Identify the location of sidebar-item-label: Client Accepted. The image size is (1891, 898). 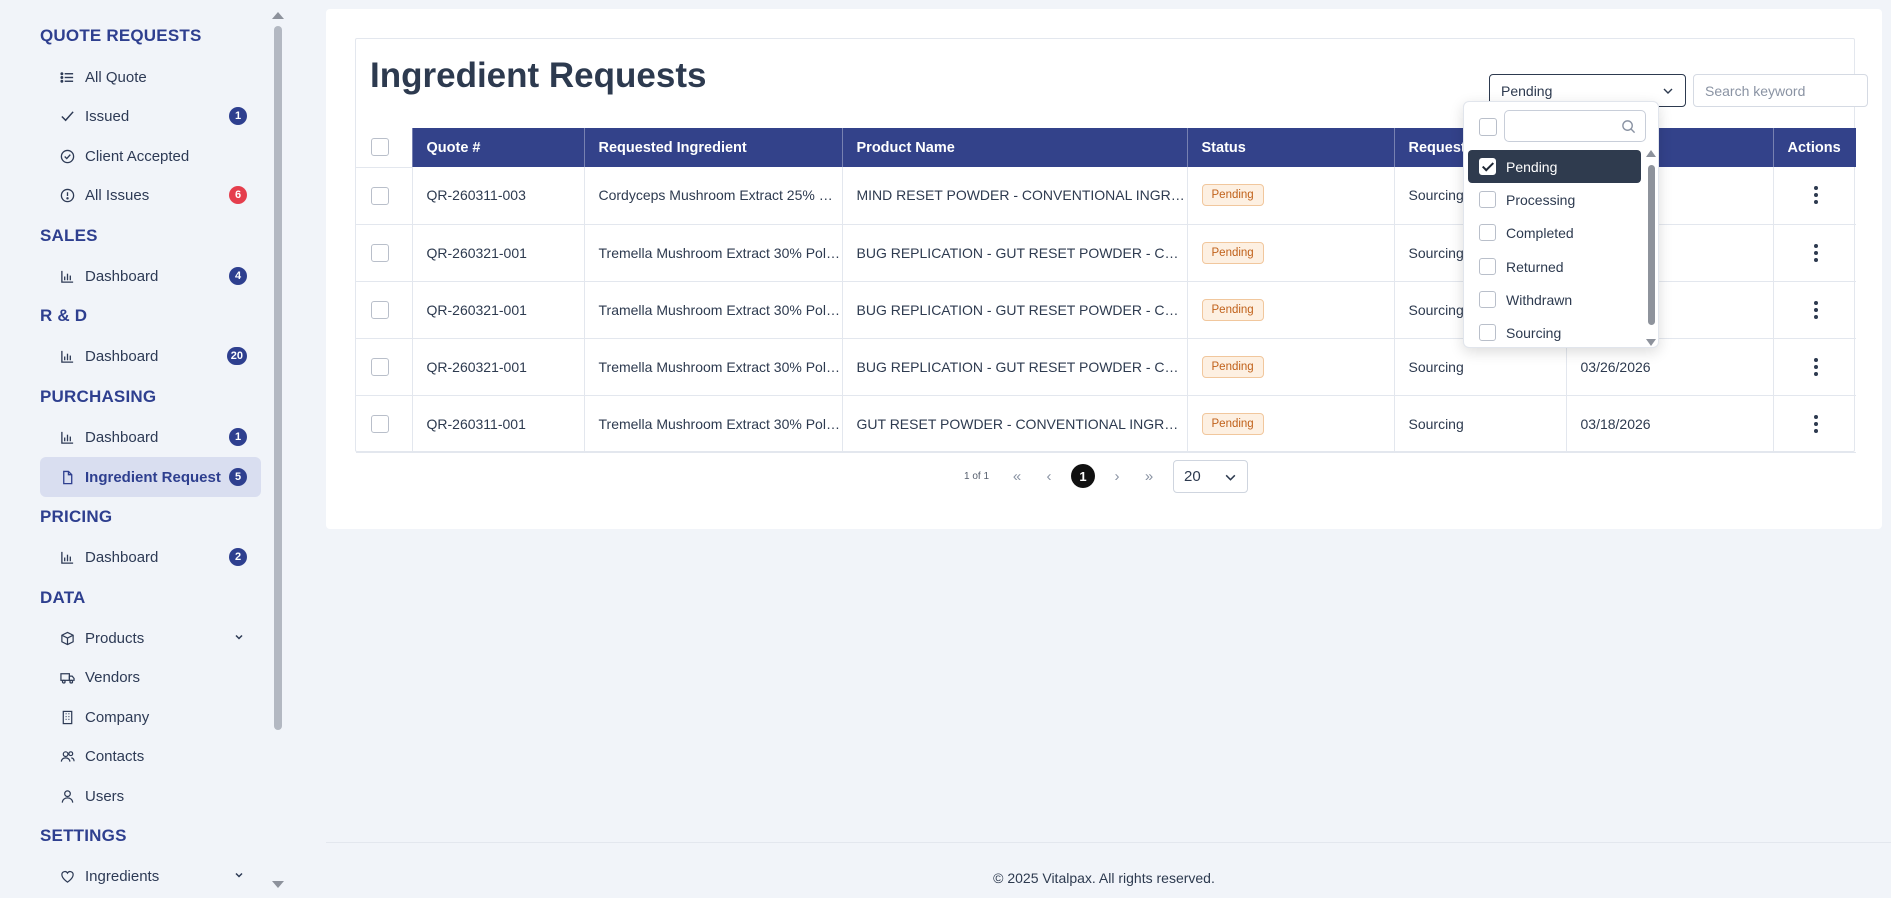
(137, 156).